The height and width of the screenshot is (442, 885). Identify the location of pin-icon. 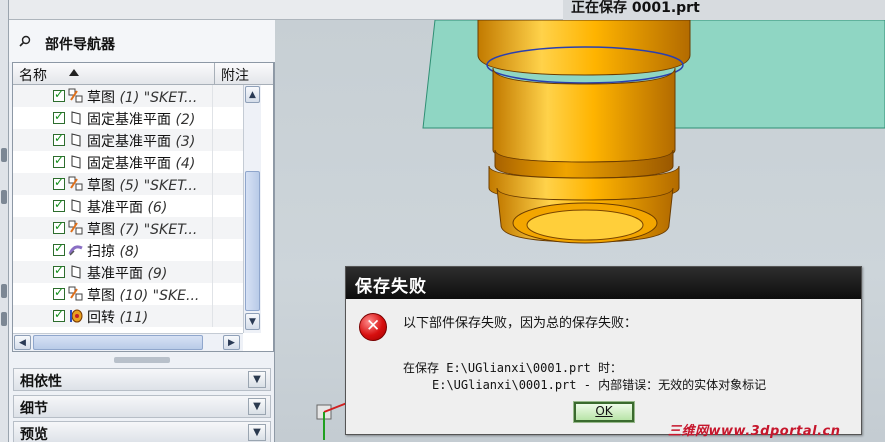
(25, 41).